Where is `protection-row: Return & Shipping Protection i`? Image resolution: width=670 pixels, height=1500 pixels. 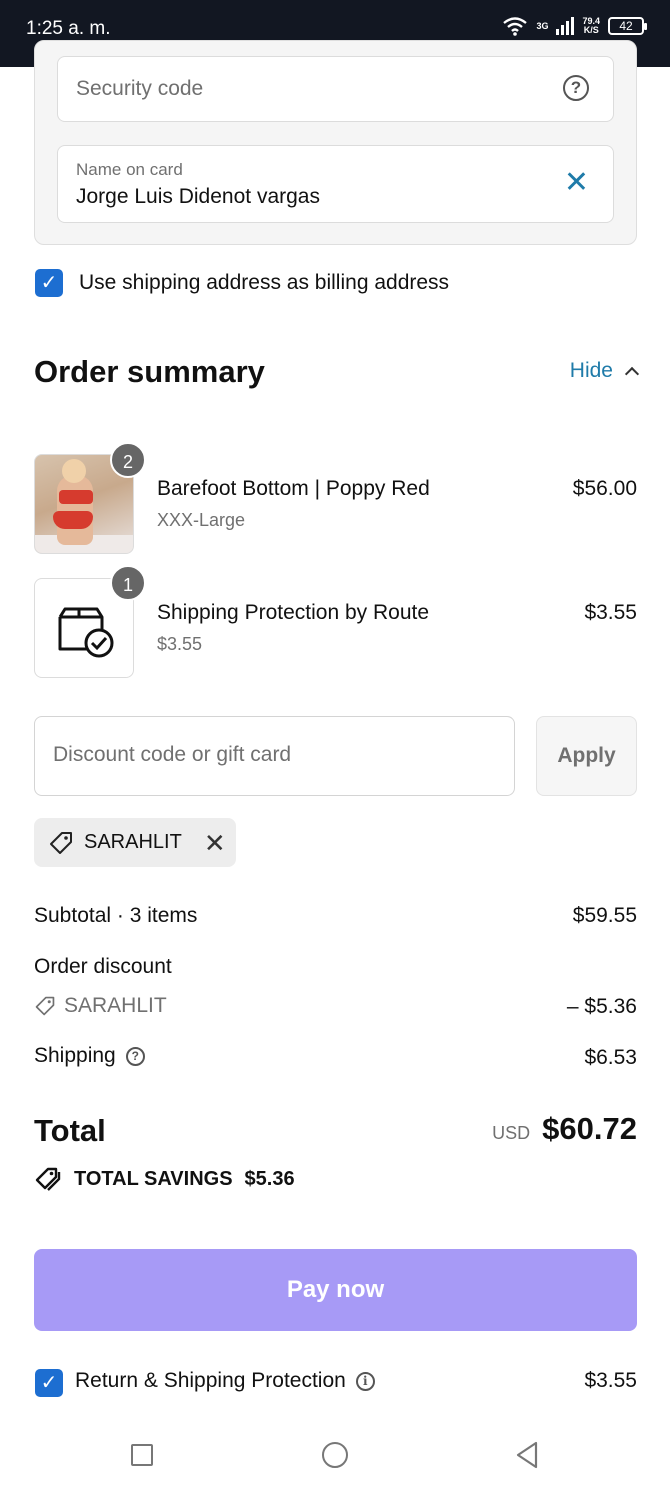
protection-row: Return & Shipping Protection i is located at coordinates (225, 1381).